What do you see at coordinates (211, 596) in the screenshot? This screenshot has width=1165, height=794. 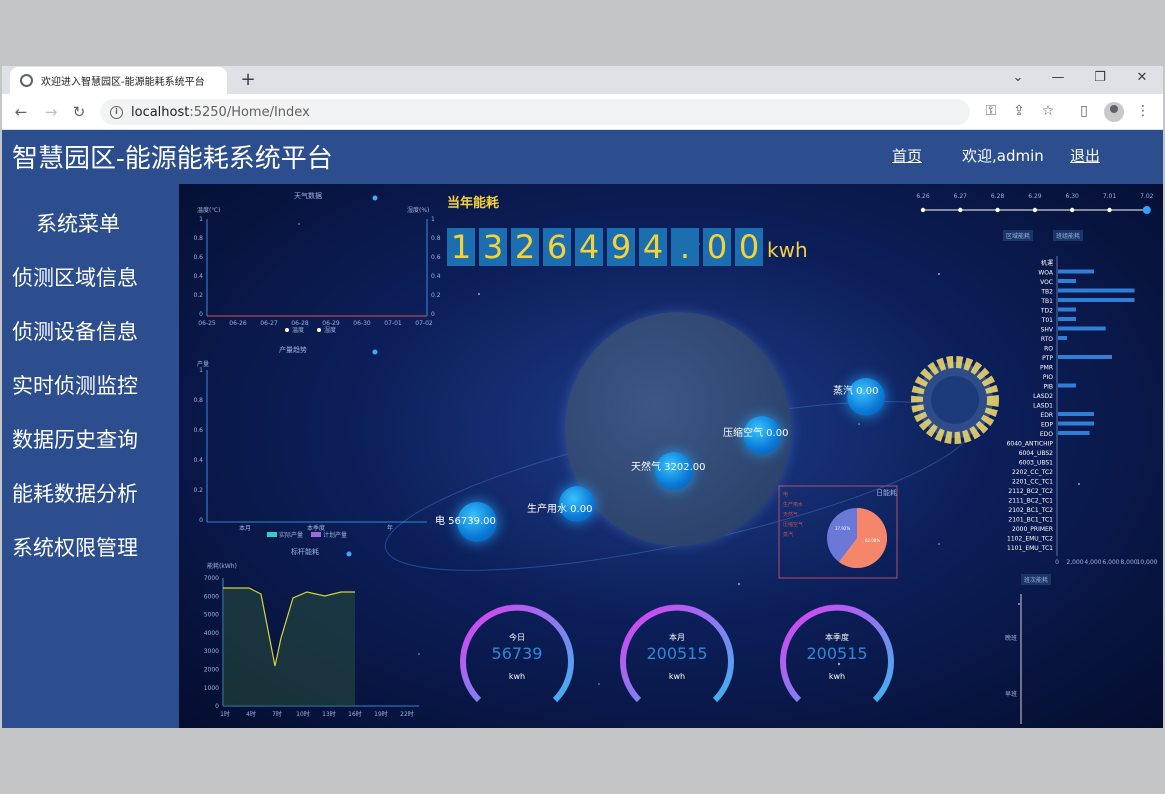 I see `bench-ytick: 6000` at bounding box center [211, 596].